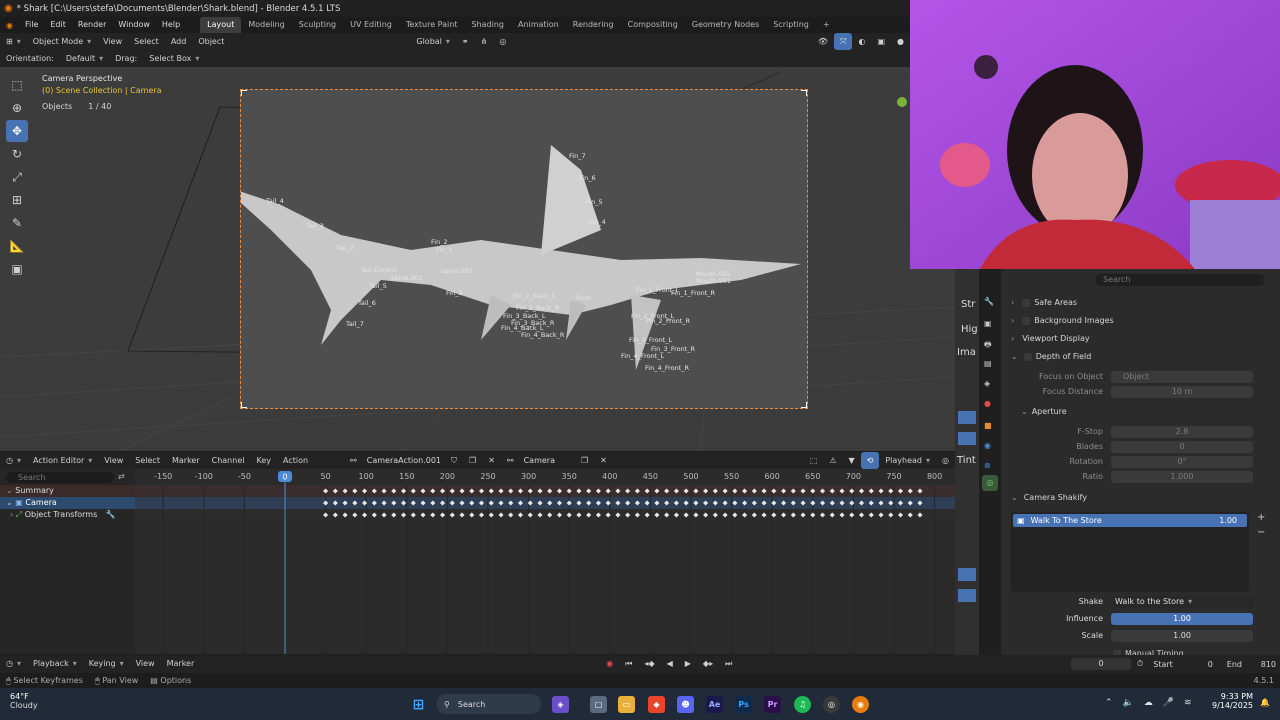 This screenshot has width=1280, height=720. Describe the element at coordinates (1128, 703) in the screenshot. I see `volume-icon: 🔈` at that location.